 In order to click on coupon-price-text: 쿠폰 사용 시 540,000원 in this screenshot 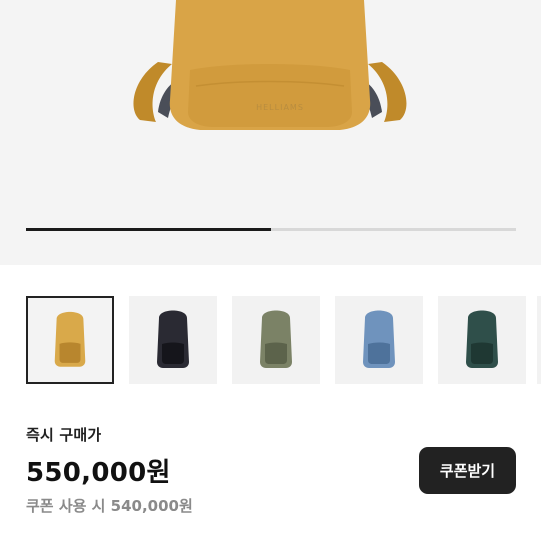, I will do `click(109, 506)`.